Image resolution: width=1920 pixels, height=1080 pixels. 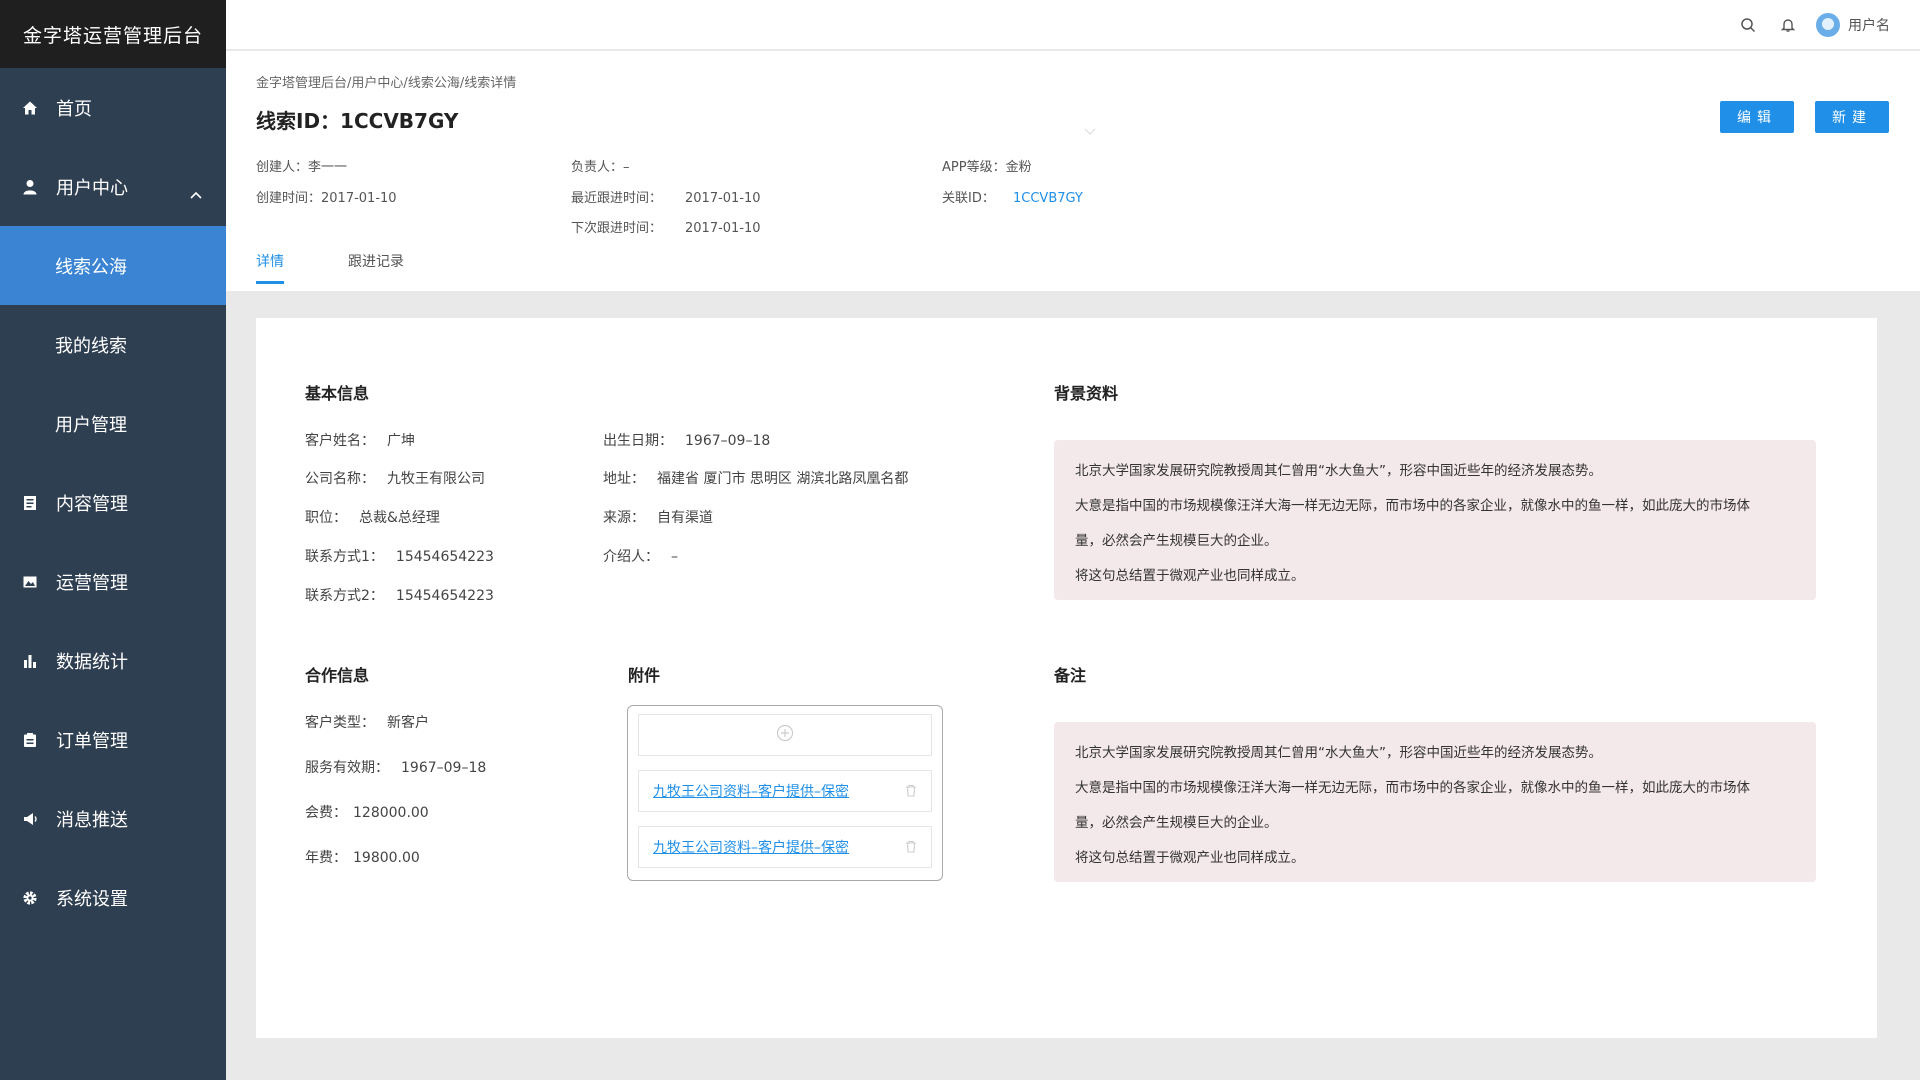 What do you see at coordinates (196, 193) in the screenshot?
I see `chevron-up-icon` at bounding box center [196, 193].